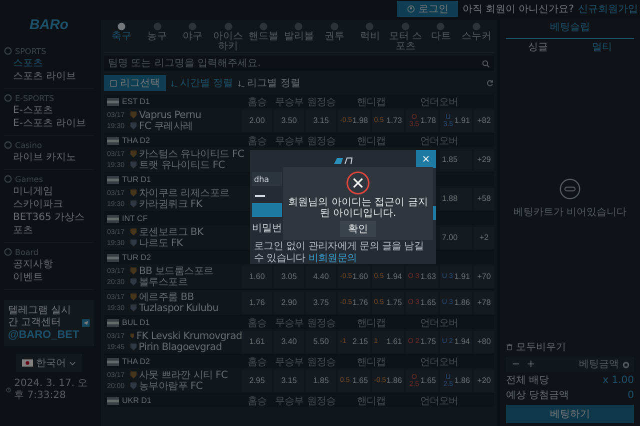 This screenshot has width=640, height=426. What do you see at coordinates (484, 303) in the screenshot?
I see `more-markets-button: +78` at bounding box center [484, 303].